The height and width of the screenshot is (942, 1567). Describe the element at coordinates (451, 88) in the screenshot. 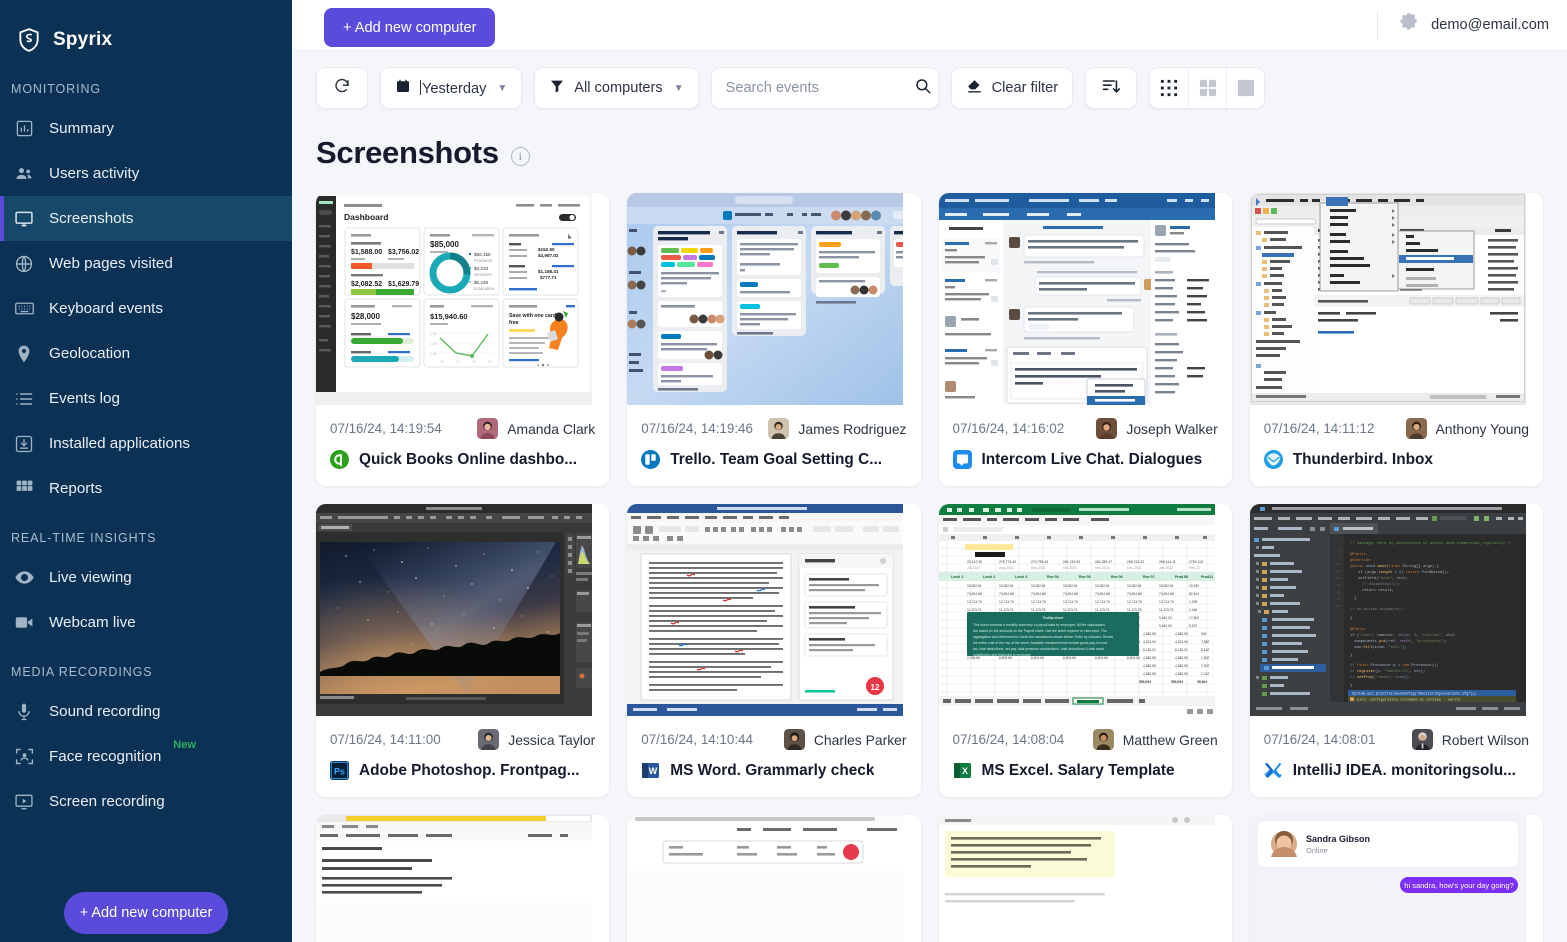

I see `date-range-dropdown: Yesterday ▼` at that location.